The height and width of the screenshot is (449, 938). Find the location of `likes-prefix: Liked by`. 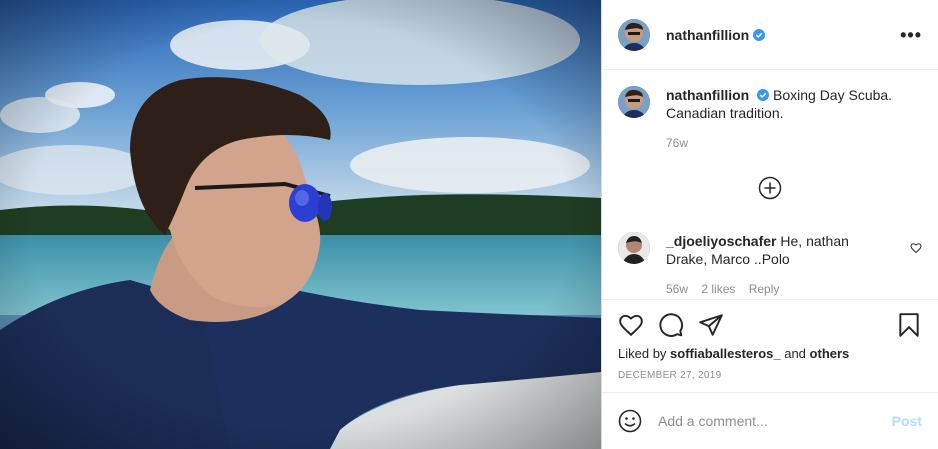

likes-prefix: Liked by is located at coordinates (642, 353).